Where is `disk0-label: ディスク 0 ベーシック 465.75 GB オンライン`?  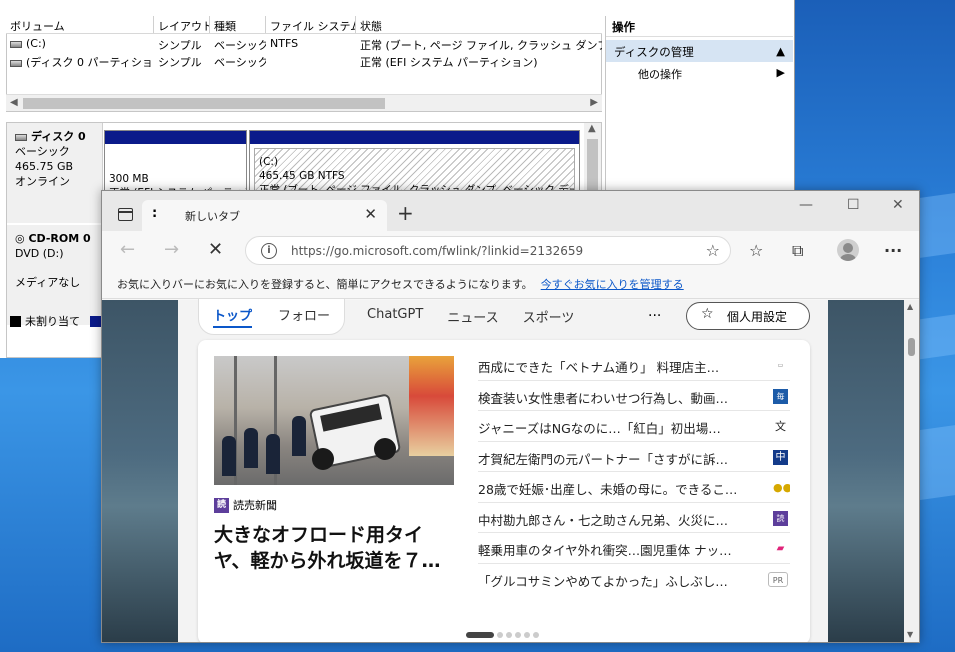
disk0-label: ディスク 0 ベーシック 465.75 GB オンライン is located at coordinates (55, 173).